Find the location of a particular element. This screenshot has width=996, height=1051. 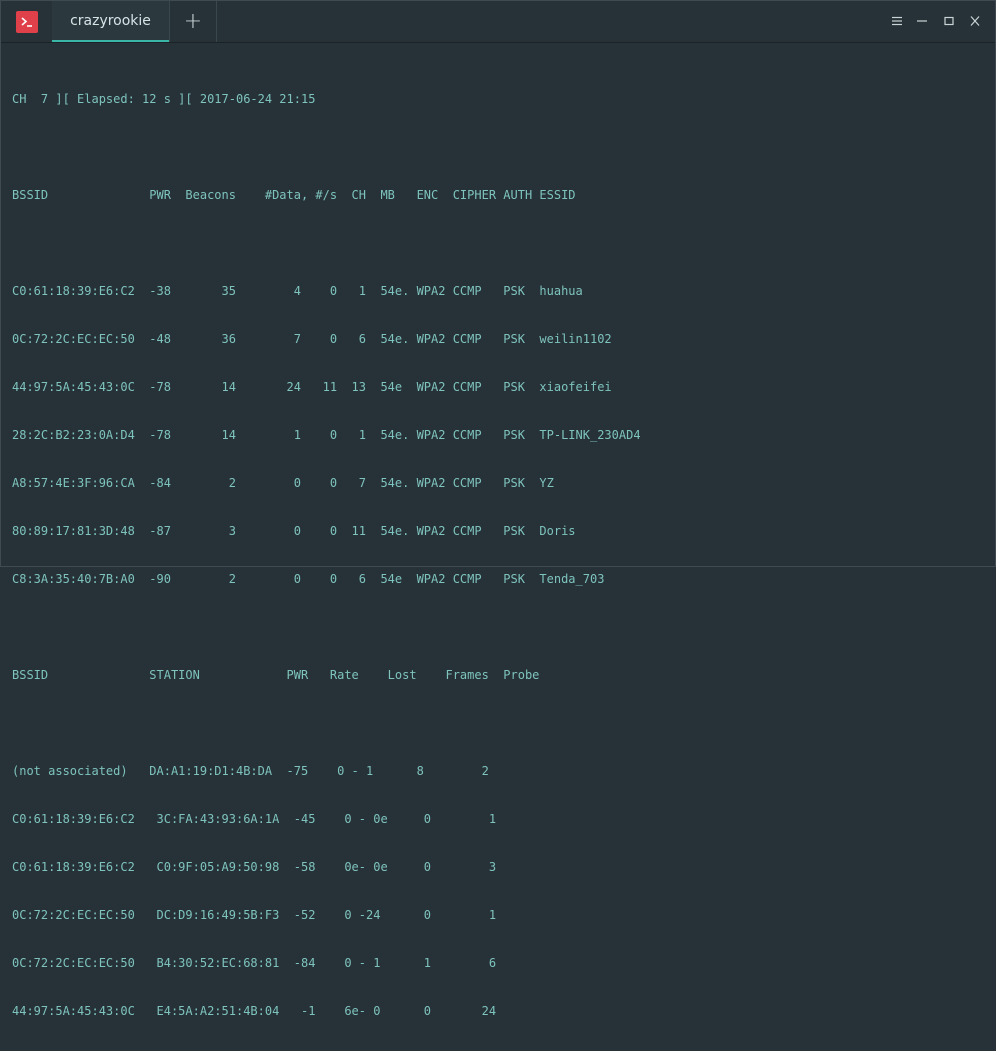

maximize-icon is located at coordinates (949, 21).